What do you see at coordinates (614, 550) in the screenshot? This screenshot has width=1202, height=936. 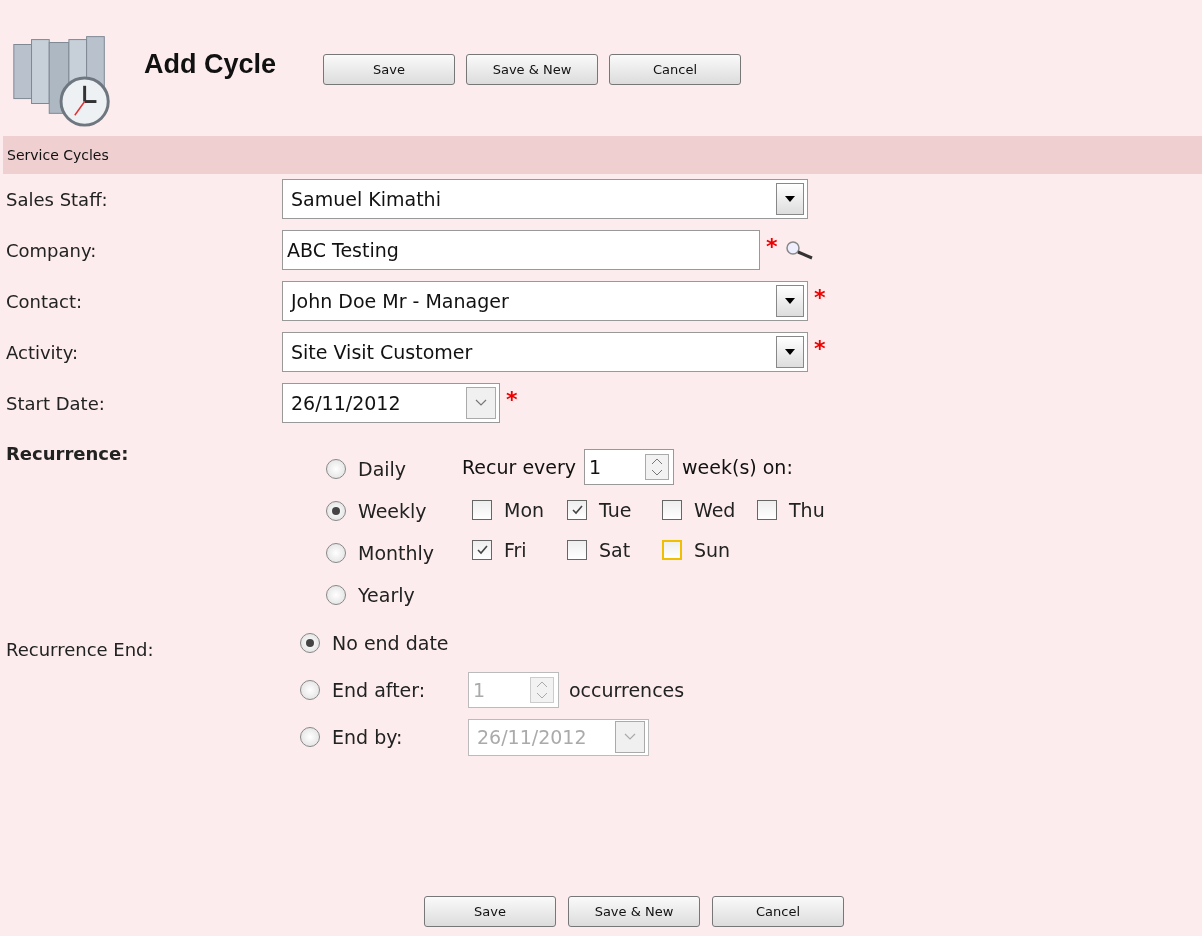 I see `day-checkbox: Sat` at bounding box center [614, 550].